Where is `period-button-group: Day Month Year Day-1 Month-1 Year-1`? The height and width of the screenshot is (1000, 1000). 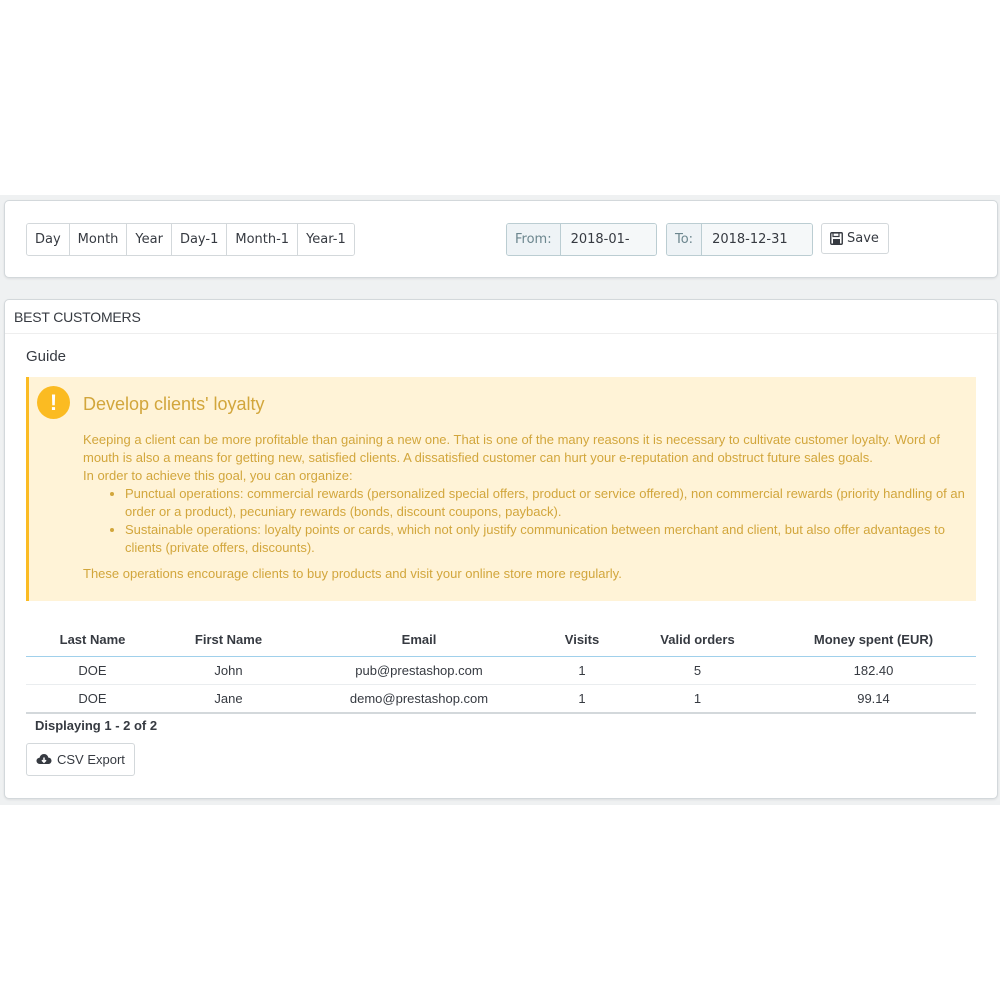
period-button-group: Day Month Year Day-1 Month-1 Year-1 is located at coordinates (190, 239).